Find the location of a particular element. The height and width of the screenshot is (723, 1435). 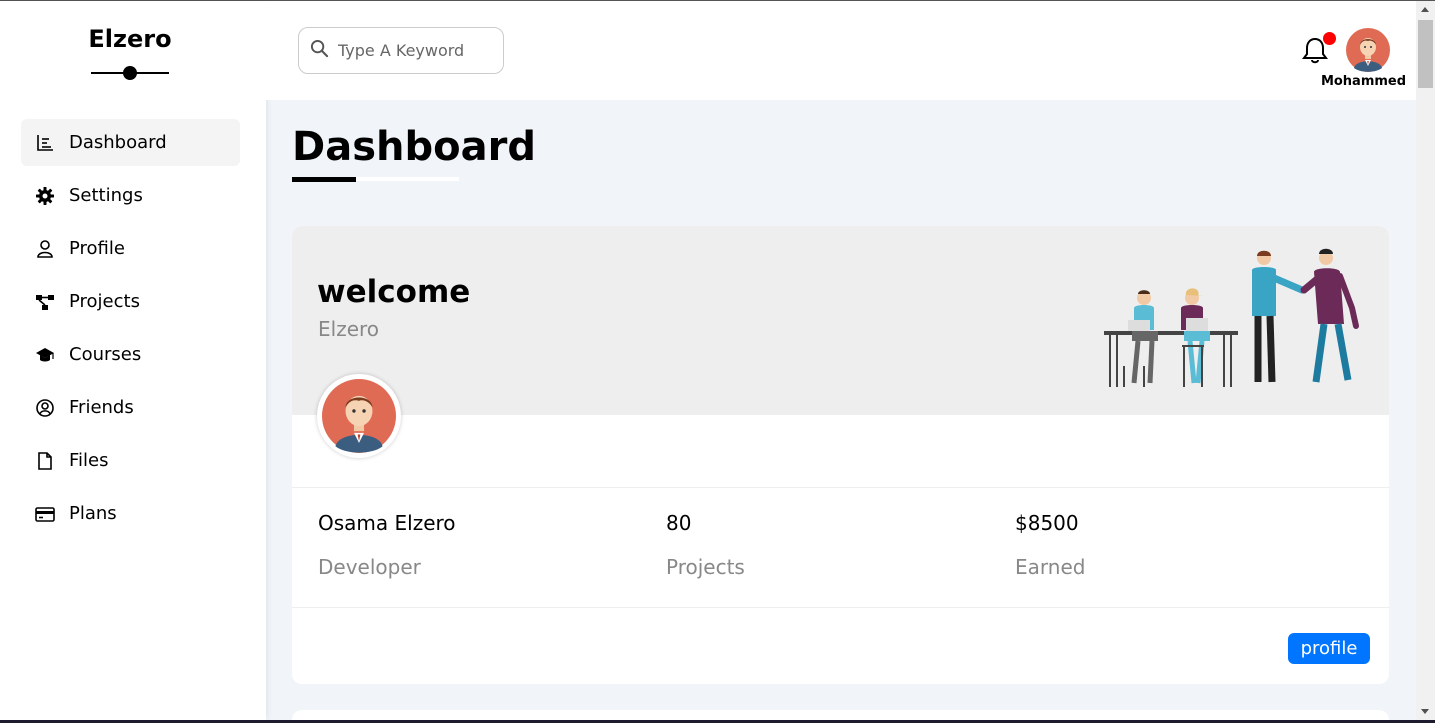

sidebar-item-label: Profile is located at coordinates (97, 248).